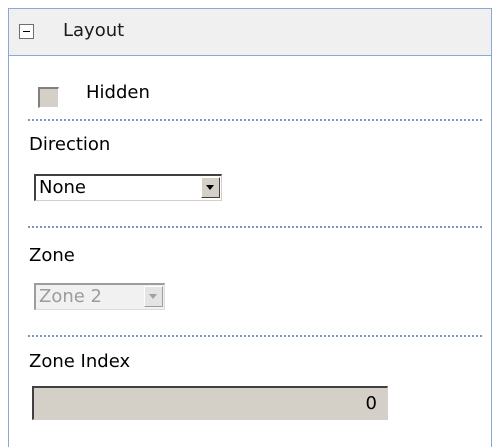 Image resolution: width=494 pixels, height=447 pixels. What do you see at coordinates (250, 32) in the screenshot?
I see `section-header: Layout` at bounding box center [250, 32].